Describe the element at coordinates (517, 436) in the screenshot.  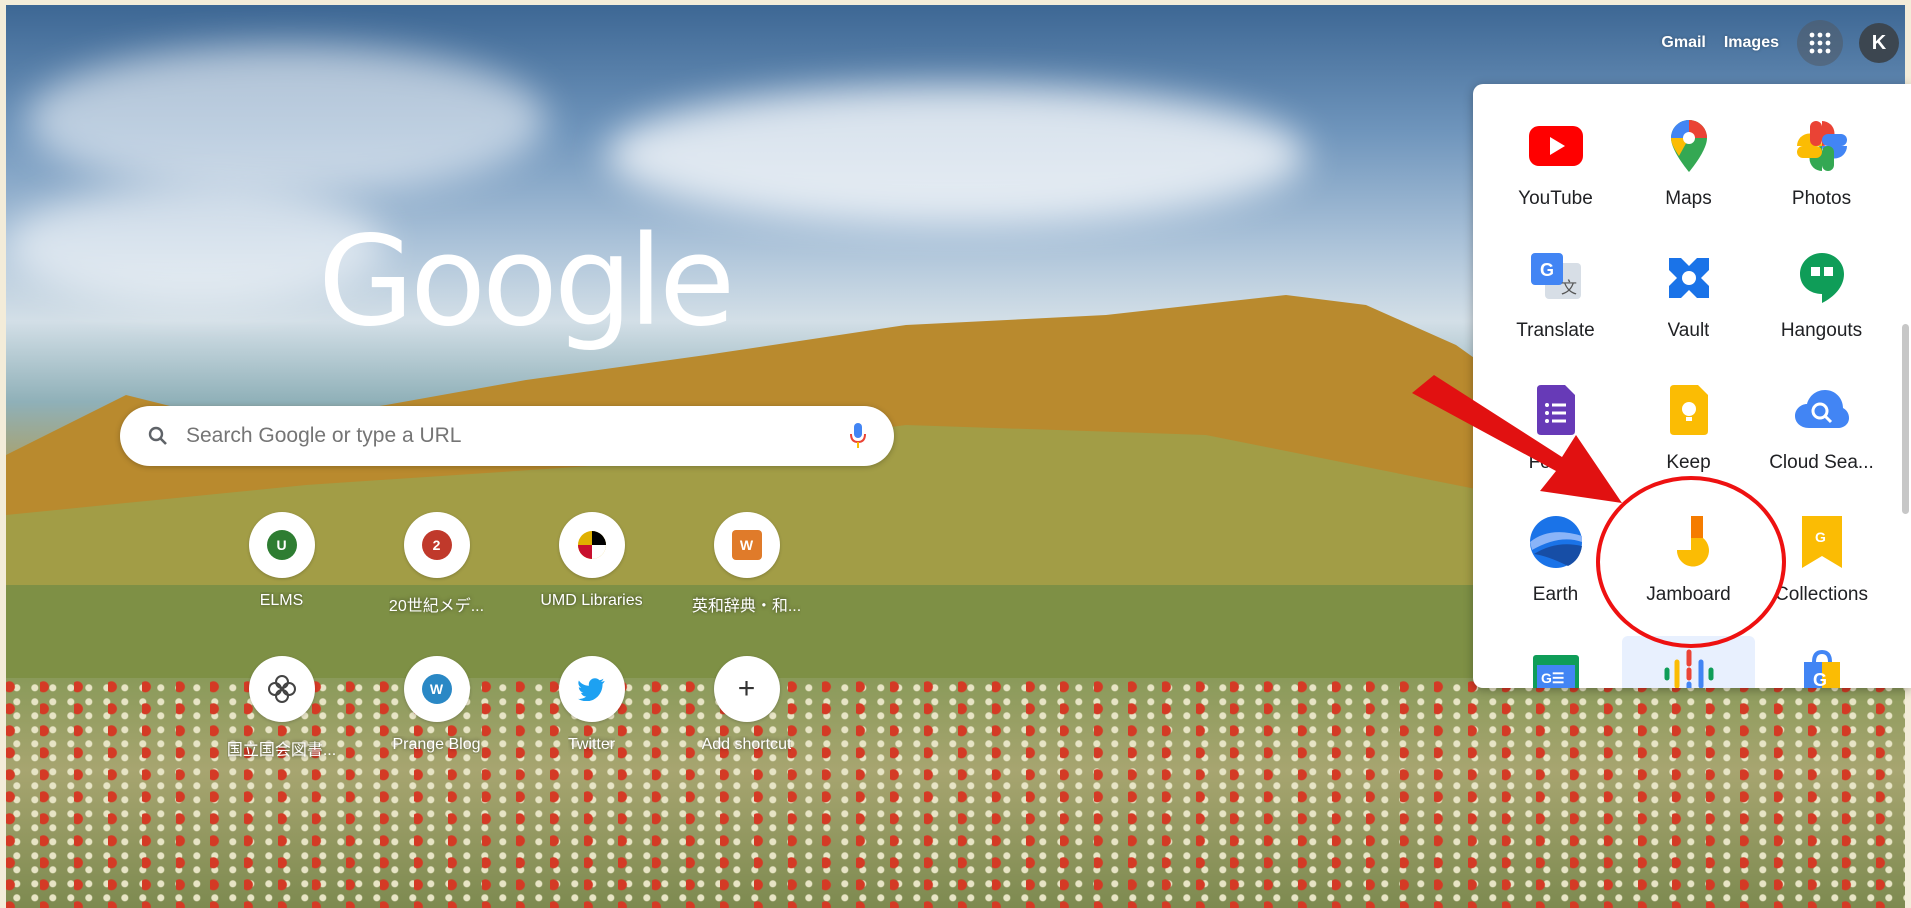
I see `search-input` at that location.